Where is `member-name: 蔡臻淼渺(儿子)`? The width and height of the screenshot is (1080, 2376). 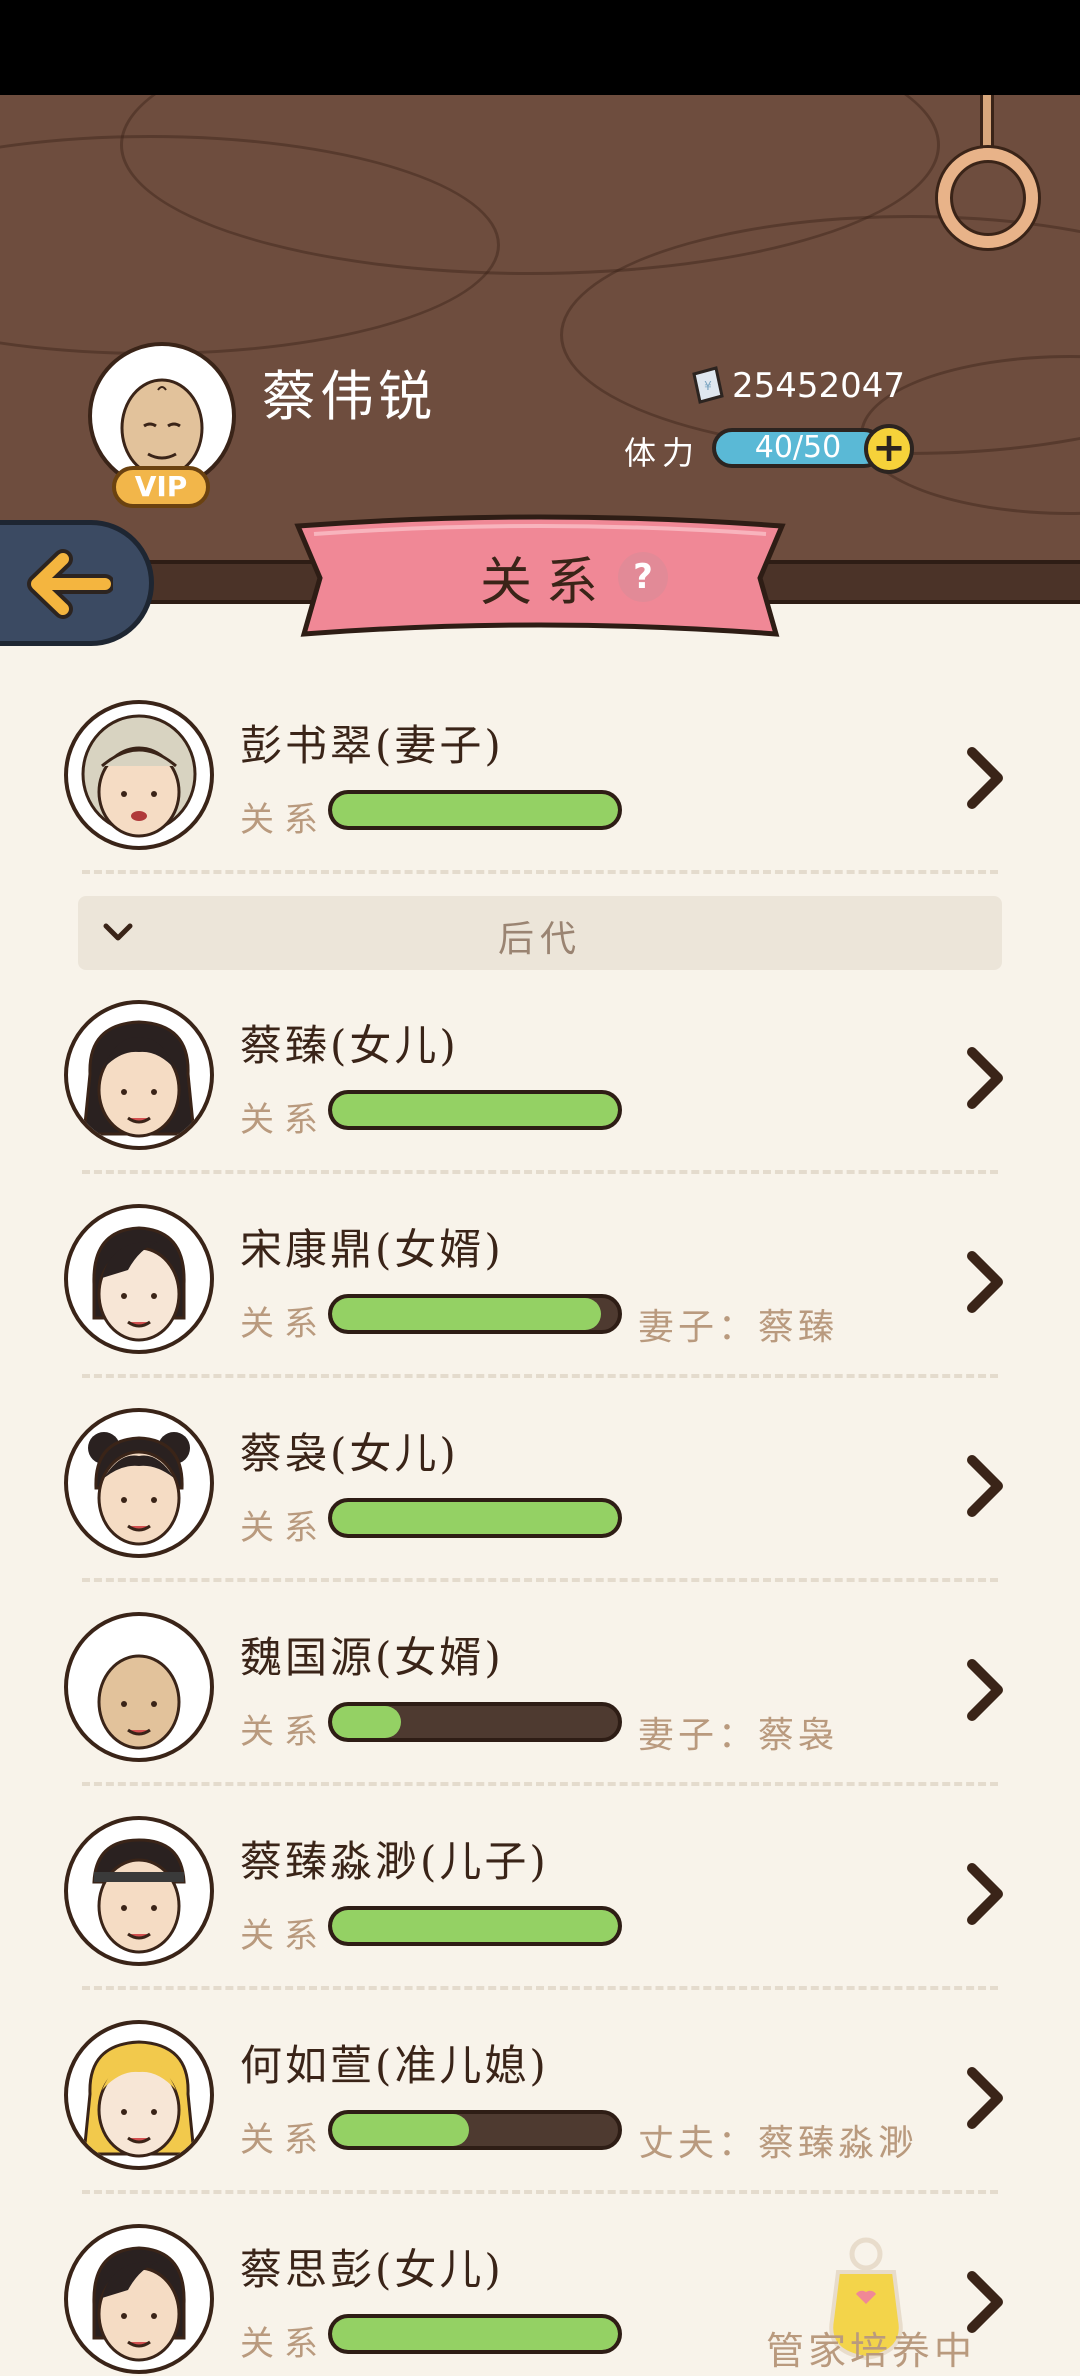
member-name: 蔡臻淼渺(儿子) is located at coordinates (394, 1861).